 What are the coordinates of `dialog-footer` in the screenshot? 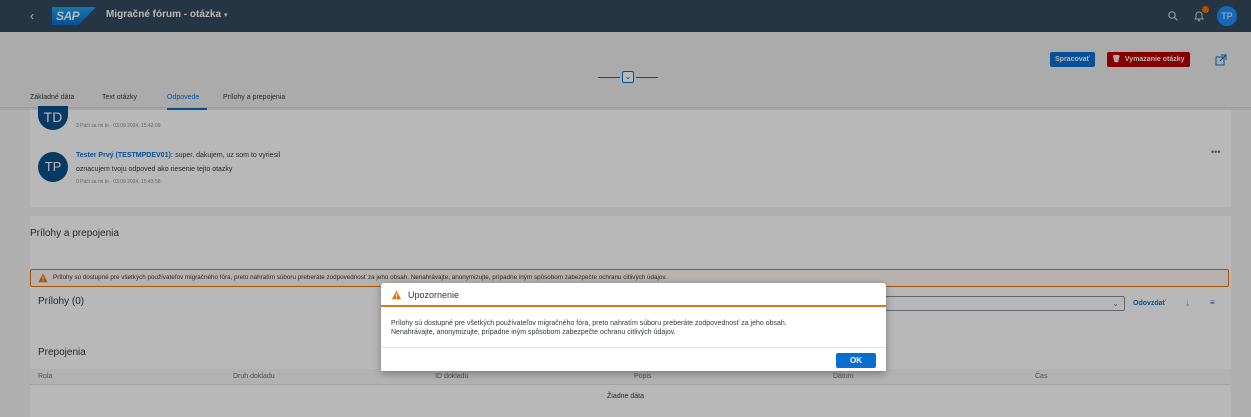 It's located at (633, 359).